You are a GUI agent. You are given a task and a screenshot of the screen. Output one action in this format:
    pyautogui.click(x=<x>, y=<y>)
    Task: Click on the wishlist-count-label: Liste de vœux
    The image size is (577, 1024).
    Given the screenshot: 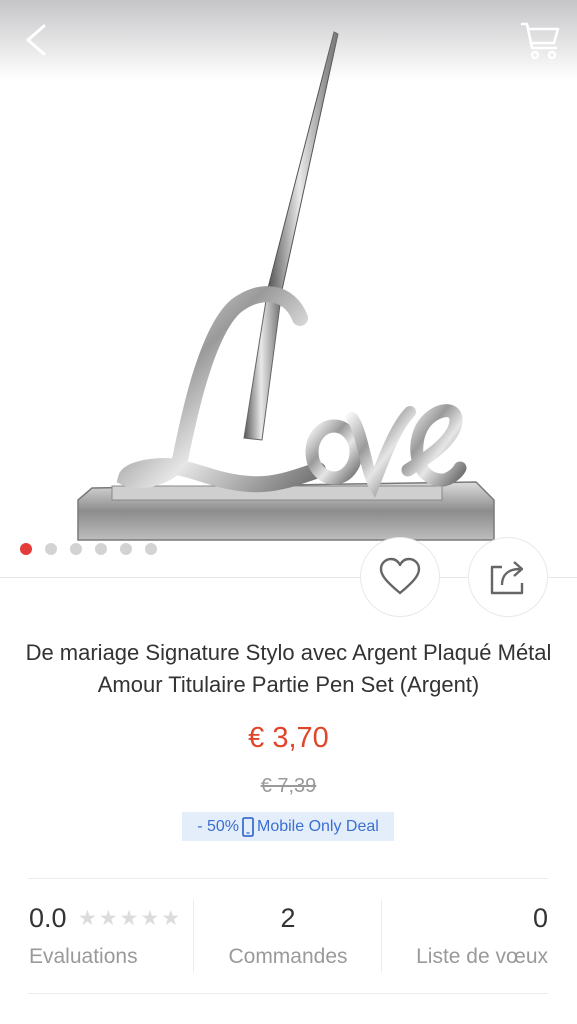 What is the action you would take?
    pyautogui.click(x=482, y=956)
    